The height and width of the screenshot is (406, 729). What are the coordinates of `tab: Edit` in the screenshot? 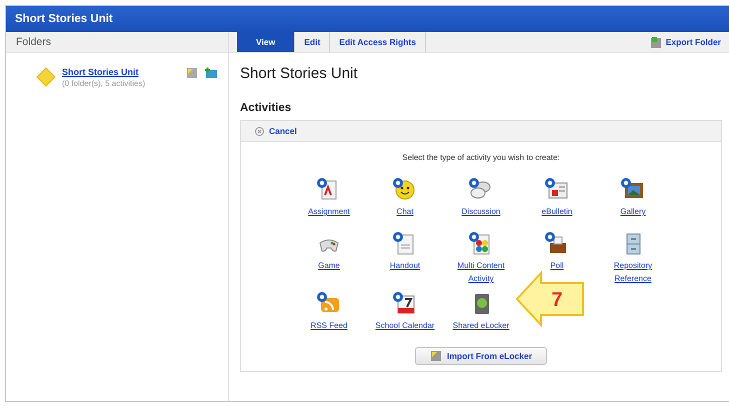 It's located at (312, 42).